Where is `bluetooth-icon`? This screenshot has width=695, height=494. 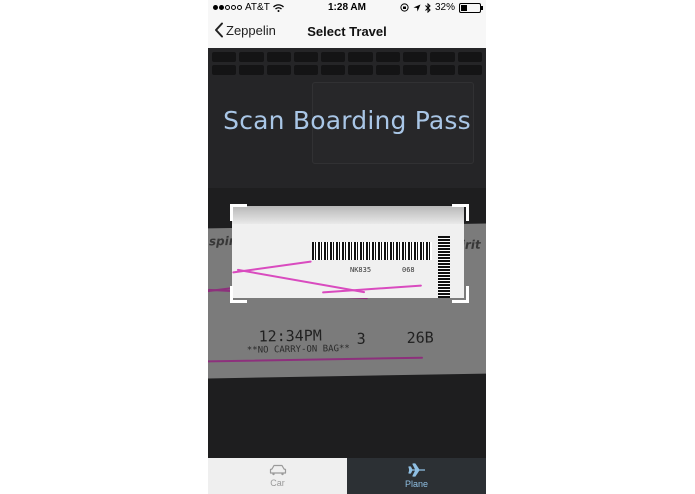
bluetooth-icon is located at coordinates (428, 7).